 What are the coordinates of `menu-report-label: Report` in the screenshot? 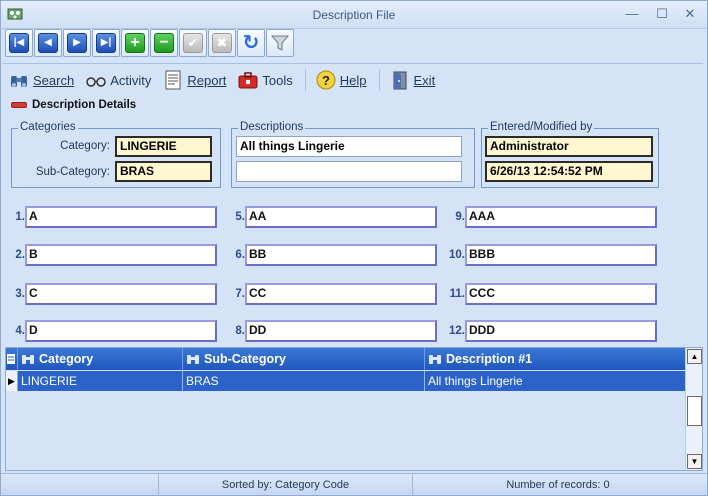 It's located at (207, 80).